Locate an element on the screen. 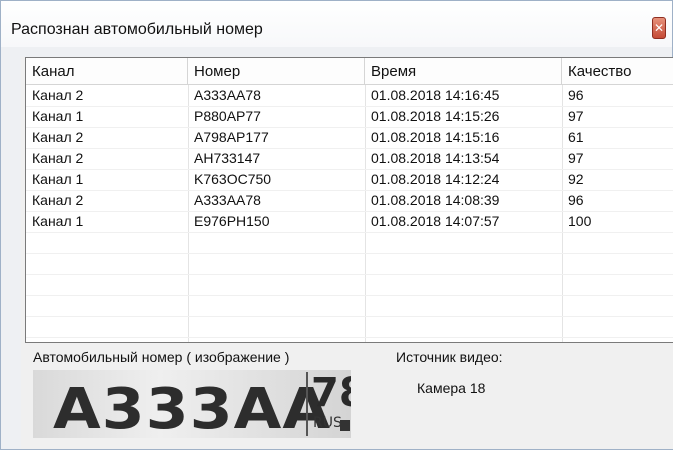  cell-time: 01.08.2018 14:12:24 is located at coordinates (435, 179).